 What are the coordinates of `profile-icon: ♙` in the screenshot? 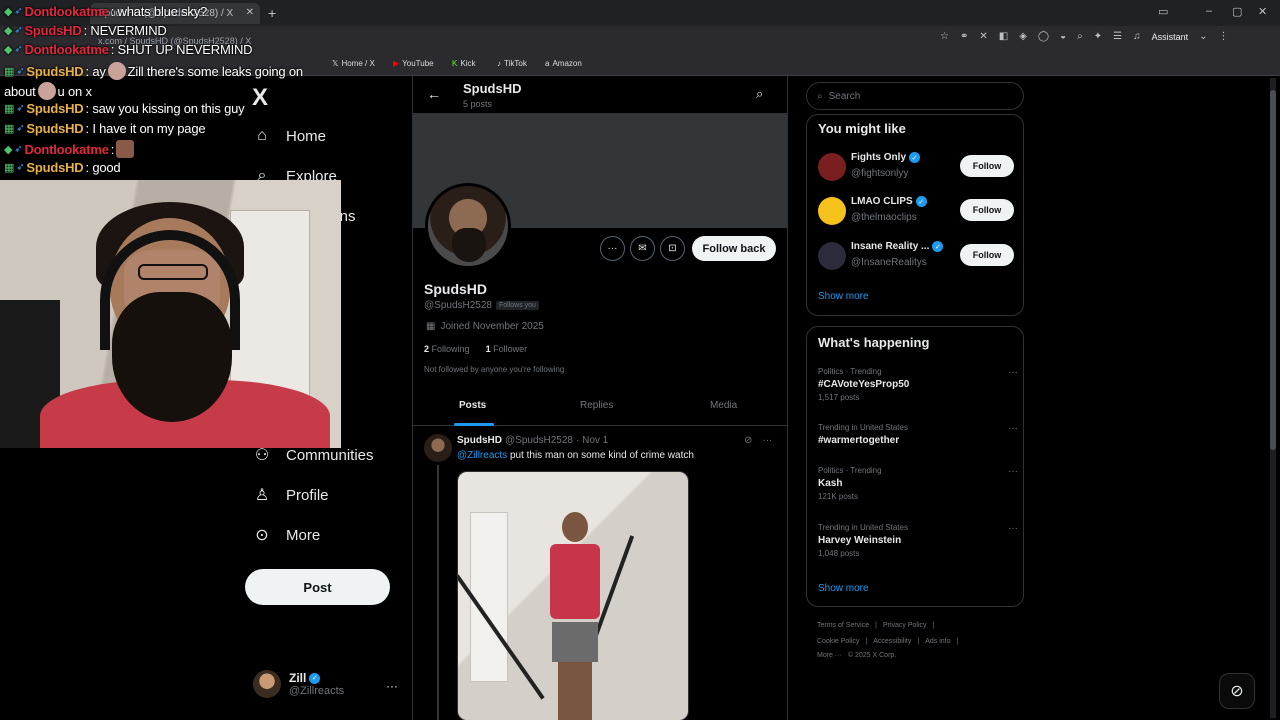 It's located at (262, 495).